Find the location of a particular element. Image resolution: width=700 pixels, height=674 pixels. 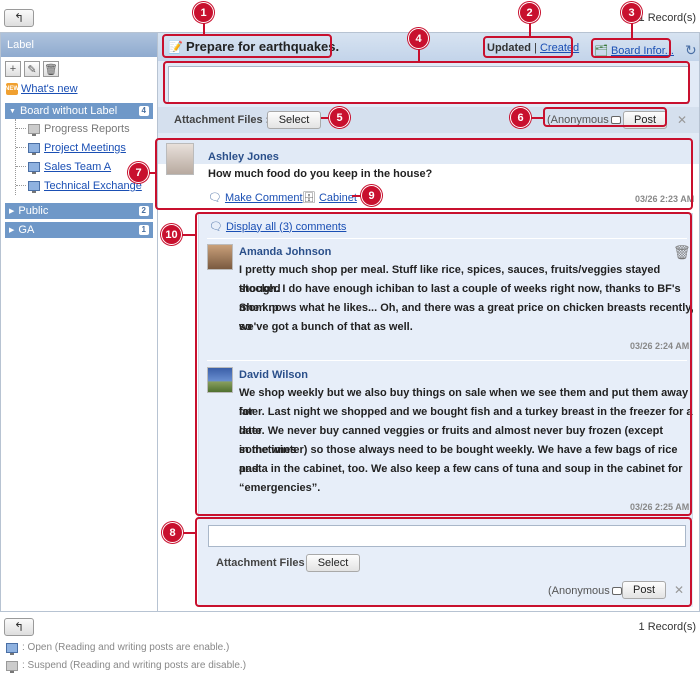

callout-marker-8: 8 is located at coordinates (172, 532).